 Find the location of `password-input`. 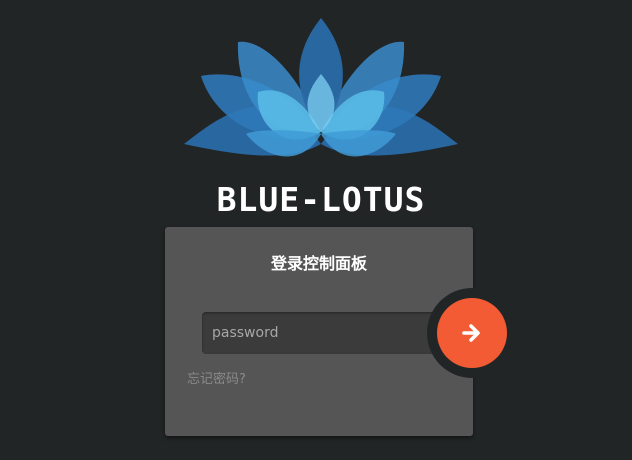

password-input is located at coordinates (319, 333).